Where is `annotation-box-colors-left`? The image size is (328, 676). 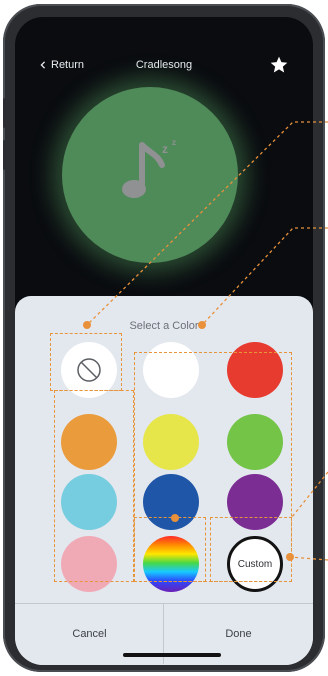
annotation-box-colors-left is located at coordinates (94, 486).